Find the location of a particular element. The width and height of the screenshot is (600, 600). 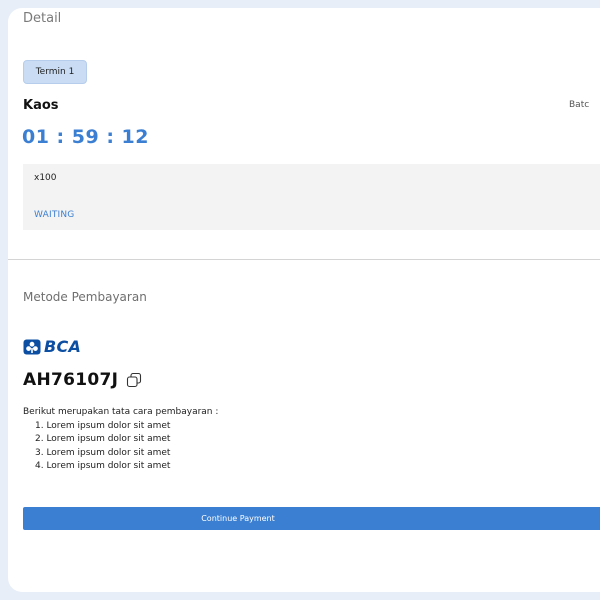

instruction-step: 3. Lorem ipsum dolor sit amet is located at coordinates (103, 452).